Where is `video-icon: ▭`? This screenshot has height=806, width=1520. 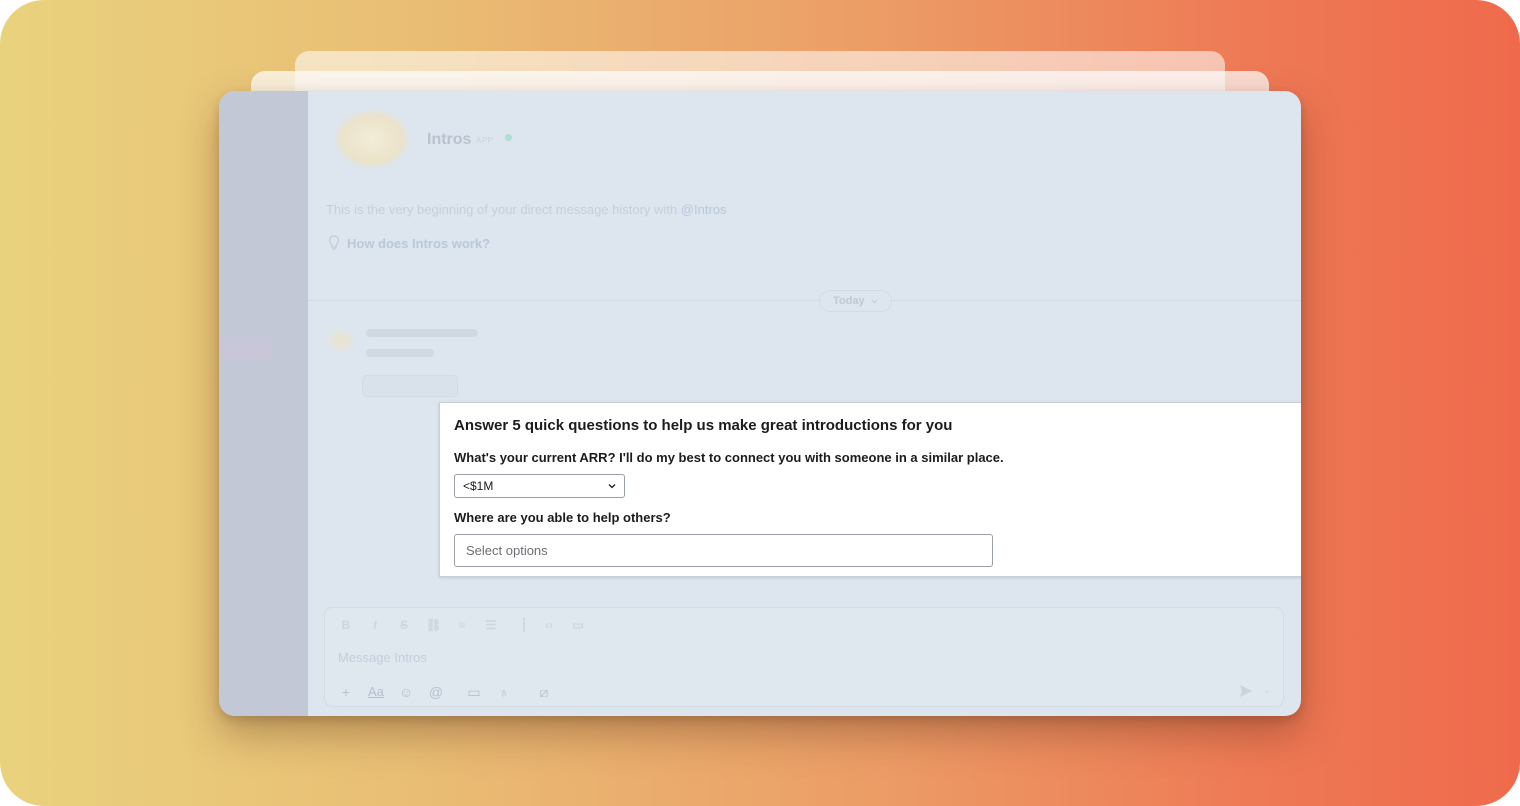 video-icon: ▭ is located at coordinates (474, 692).